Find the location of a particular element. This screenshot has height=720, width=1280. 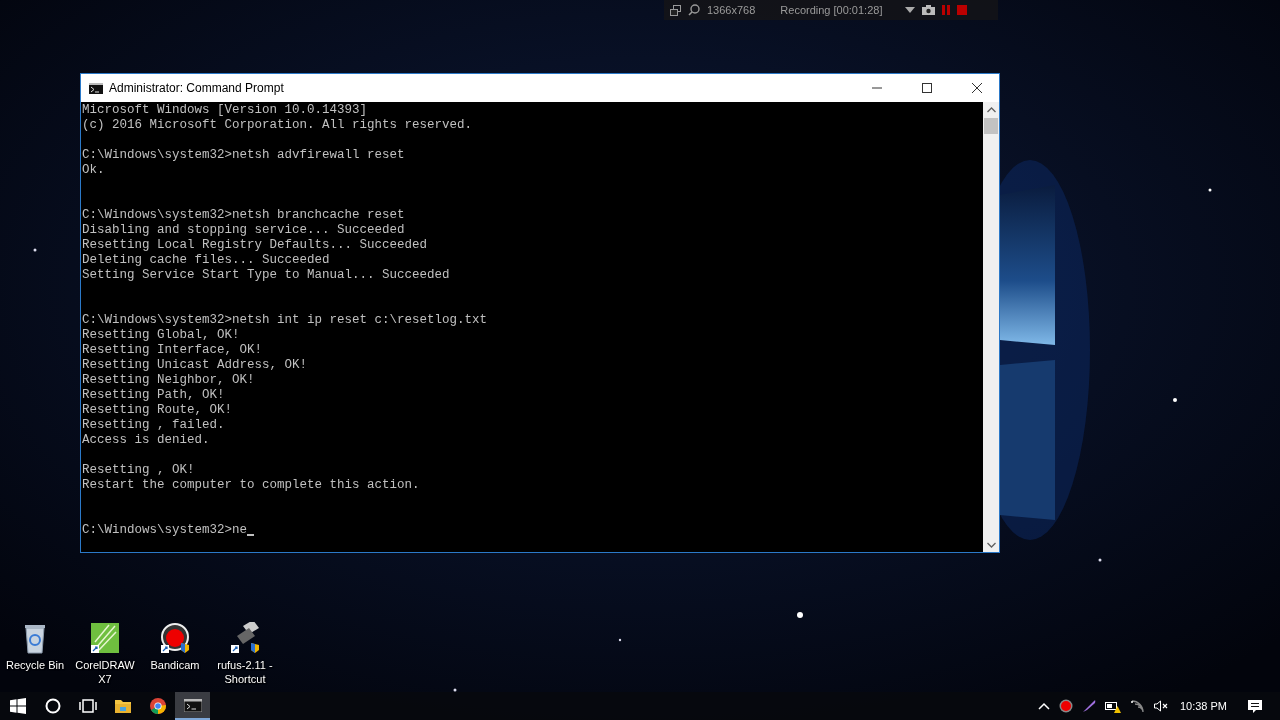

desktop-shortcut: CorelDRAW X7 is located at coordinates (105, 654).